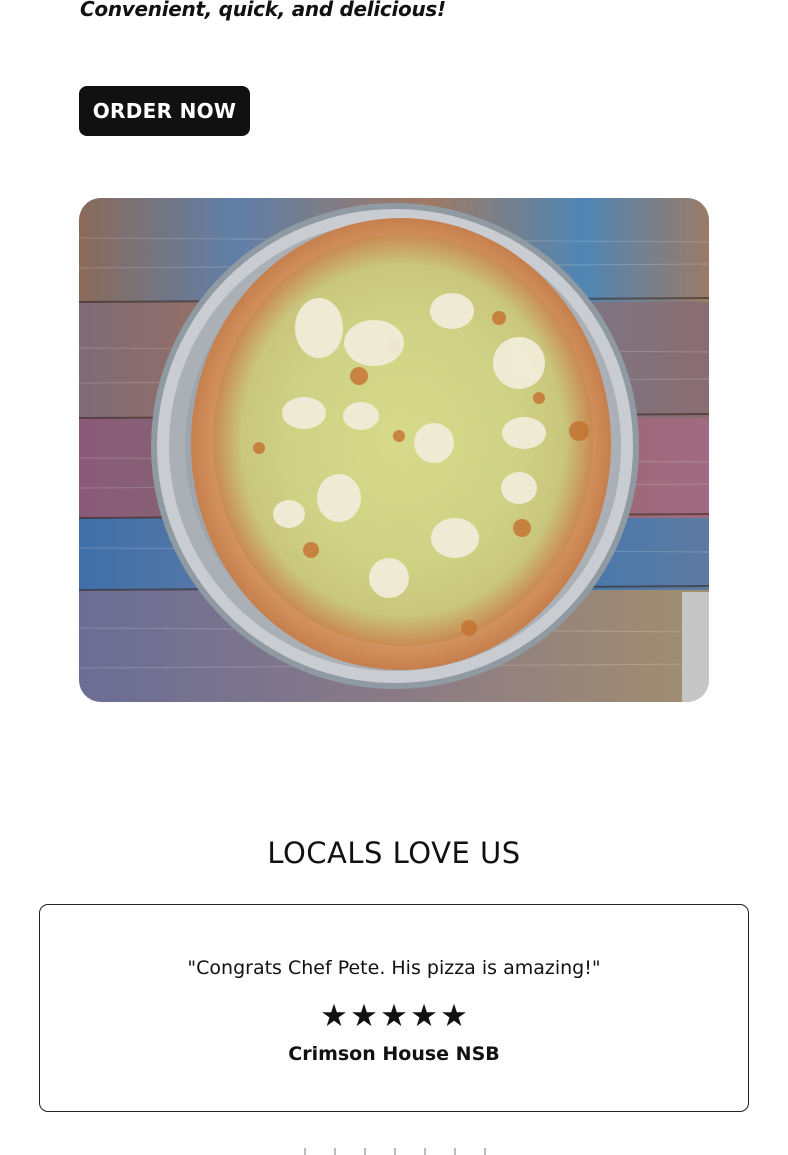 This screenshot has height=1155, width=788. What do you see at coordinates (263, 10) in the screenshot?
I see `tagline: Convenient, quick, and delicious!` at bounding box center [263, 10].